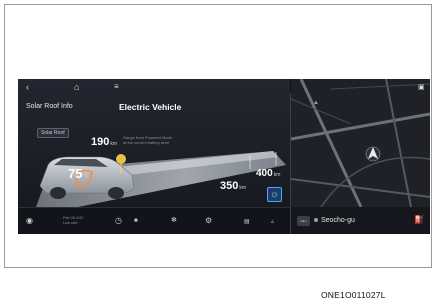 This screenshot has height=306, width=436. What do you see at coordinates (114, 144) in the screenshot?
I see `range-solar-unit: km` at bounding box center [114, 144].